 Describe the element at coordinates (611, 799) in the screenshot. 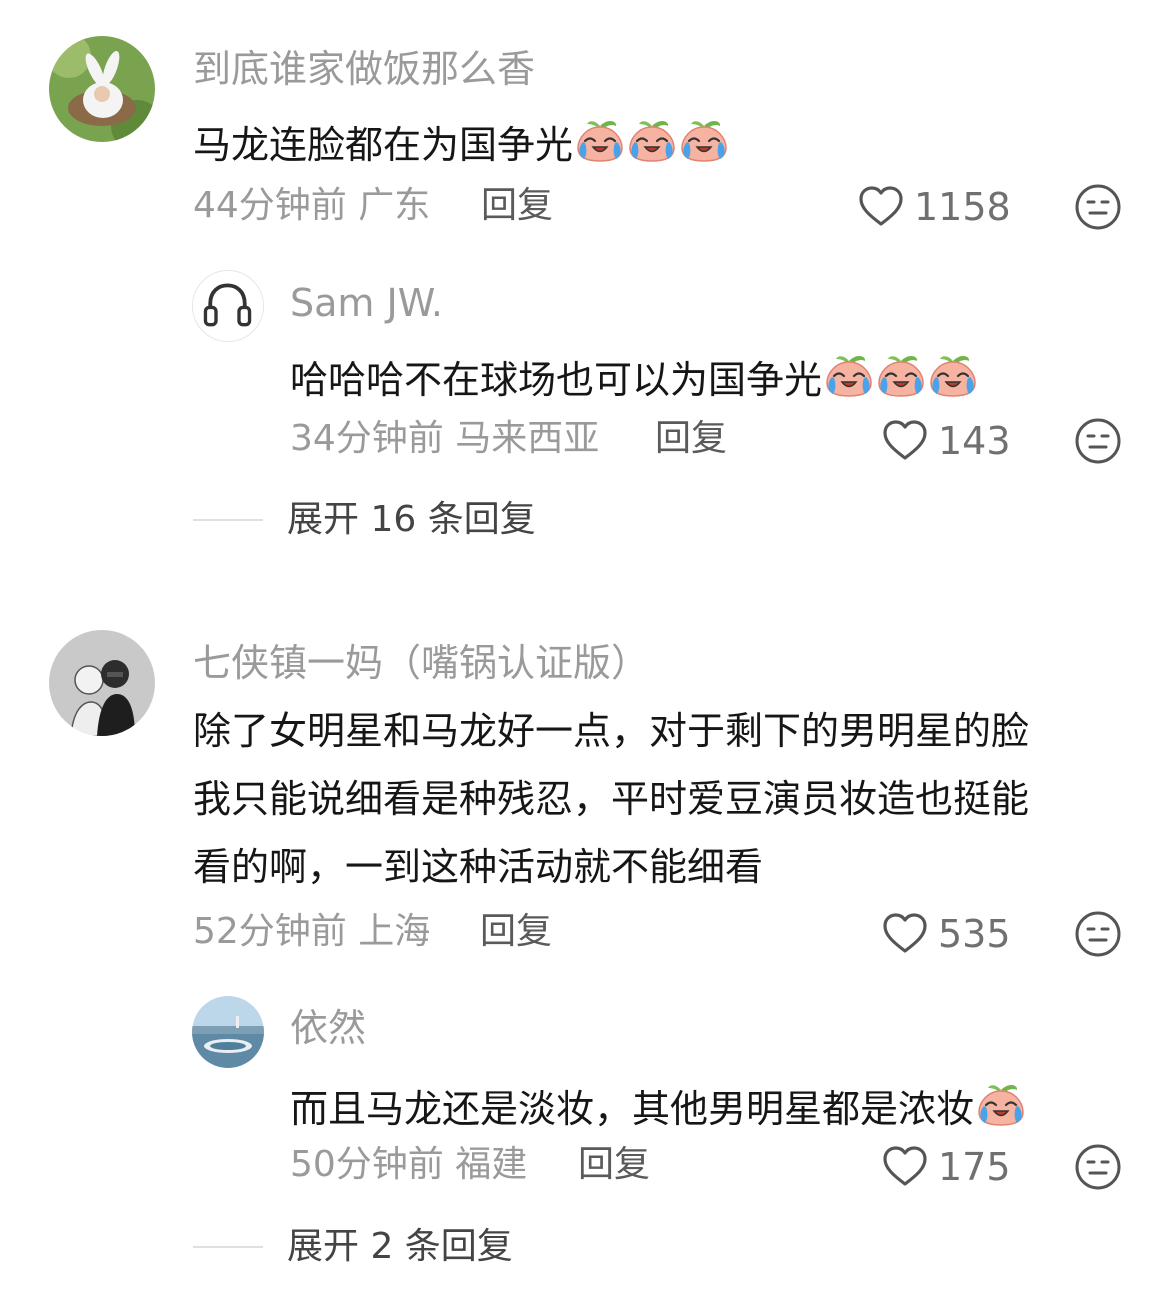

I see `comment-text-line: 我只能说细看是种残忍，平时爱豆演员妆造也挺能` at that location.